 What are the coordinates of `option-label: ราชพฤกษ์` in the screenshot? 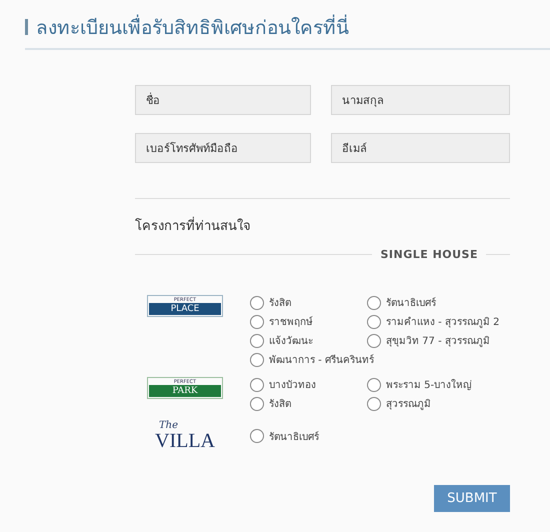 It's located at (291, 321).